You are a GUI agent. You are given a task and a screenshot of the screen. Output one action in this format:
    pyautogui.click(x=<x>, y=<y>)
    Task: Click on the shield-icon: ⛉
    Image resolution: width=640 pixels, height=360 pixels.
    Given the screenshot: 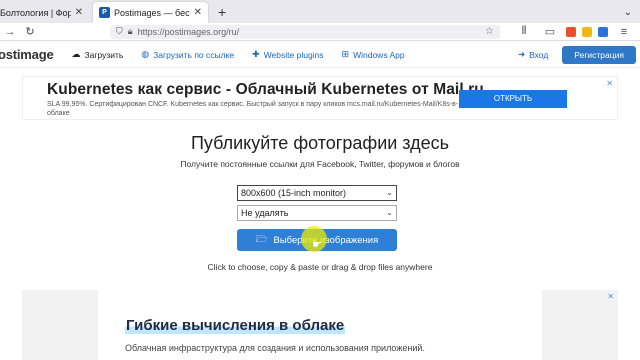 What is the action you would take?
    pyautogui.click(x=119, y=31)
    